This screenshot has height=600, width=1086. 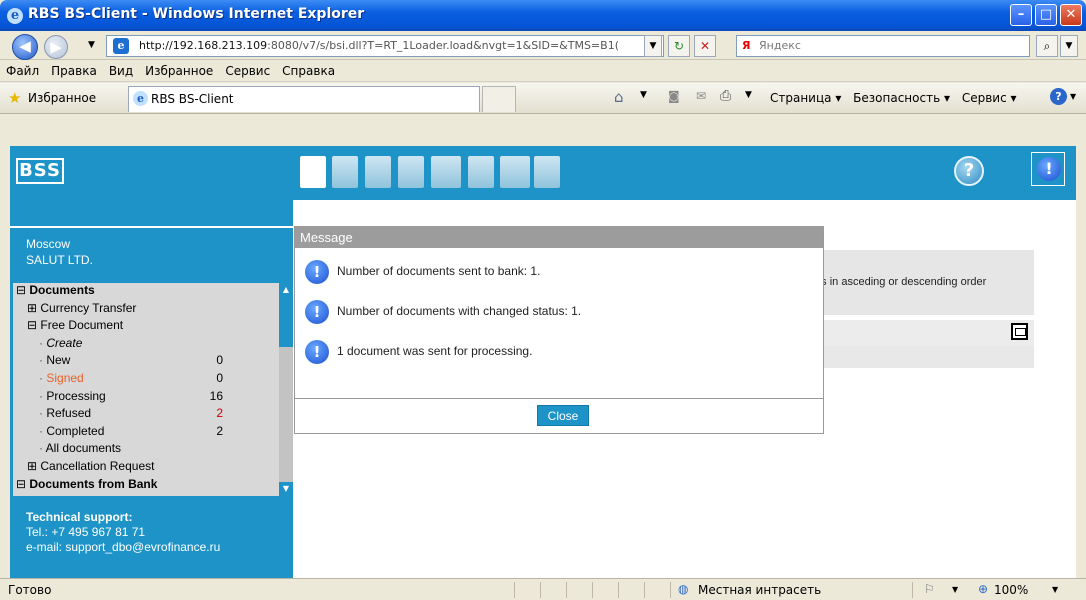 What do you see at coordinates (883, 46) in the screenshot?
I see `search-input: Я Яндекс` at bounding box center [883, 46].